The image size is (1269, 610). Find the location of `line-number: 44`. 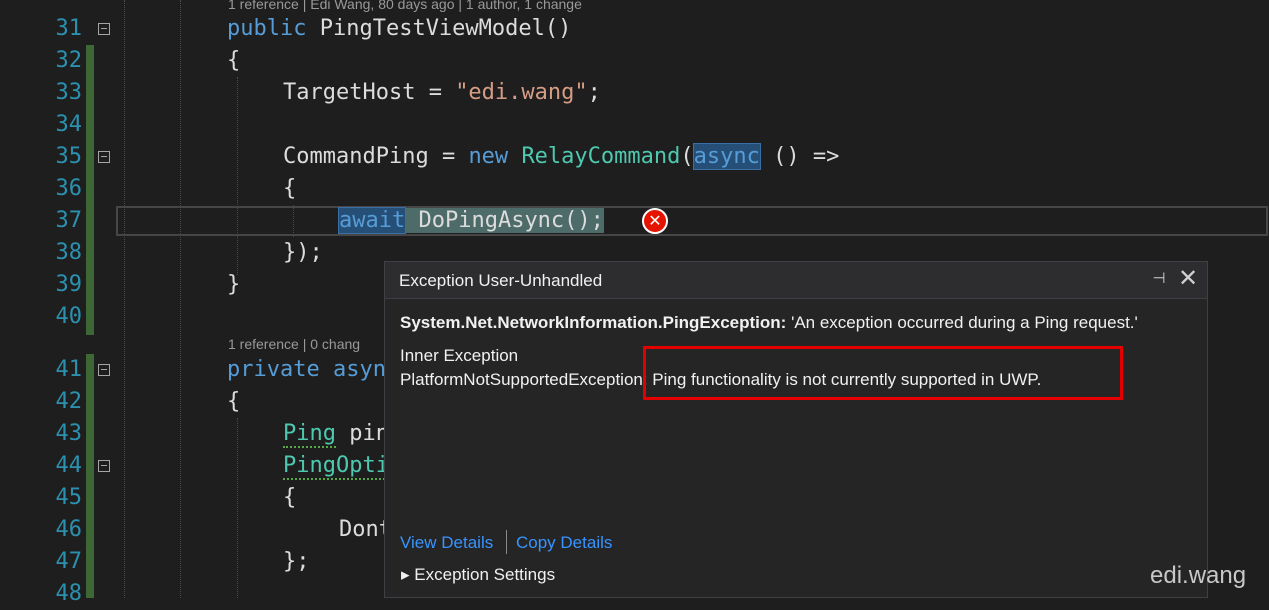

line-number: 44 is located at coordinates (69, 465).